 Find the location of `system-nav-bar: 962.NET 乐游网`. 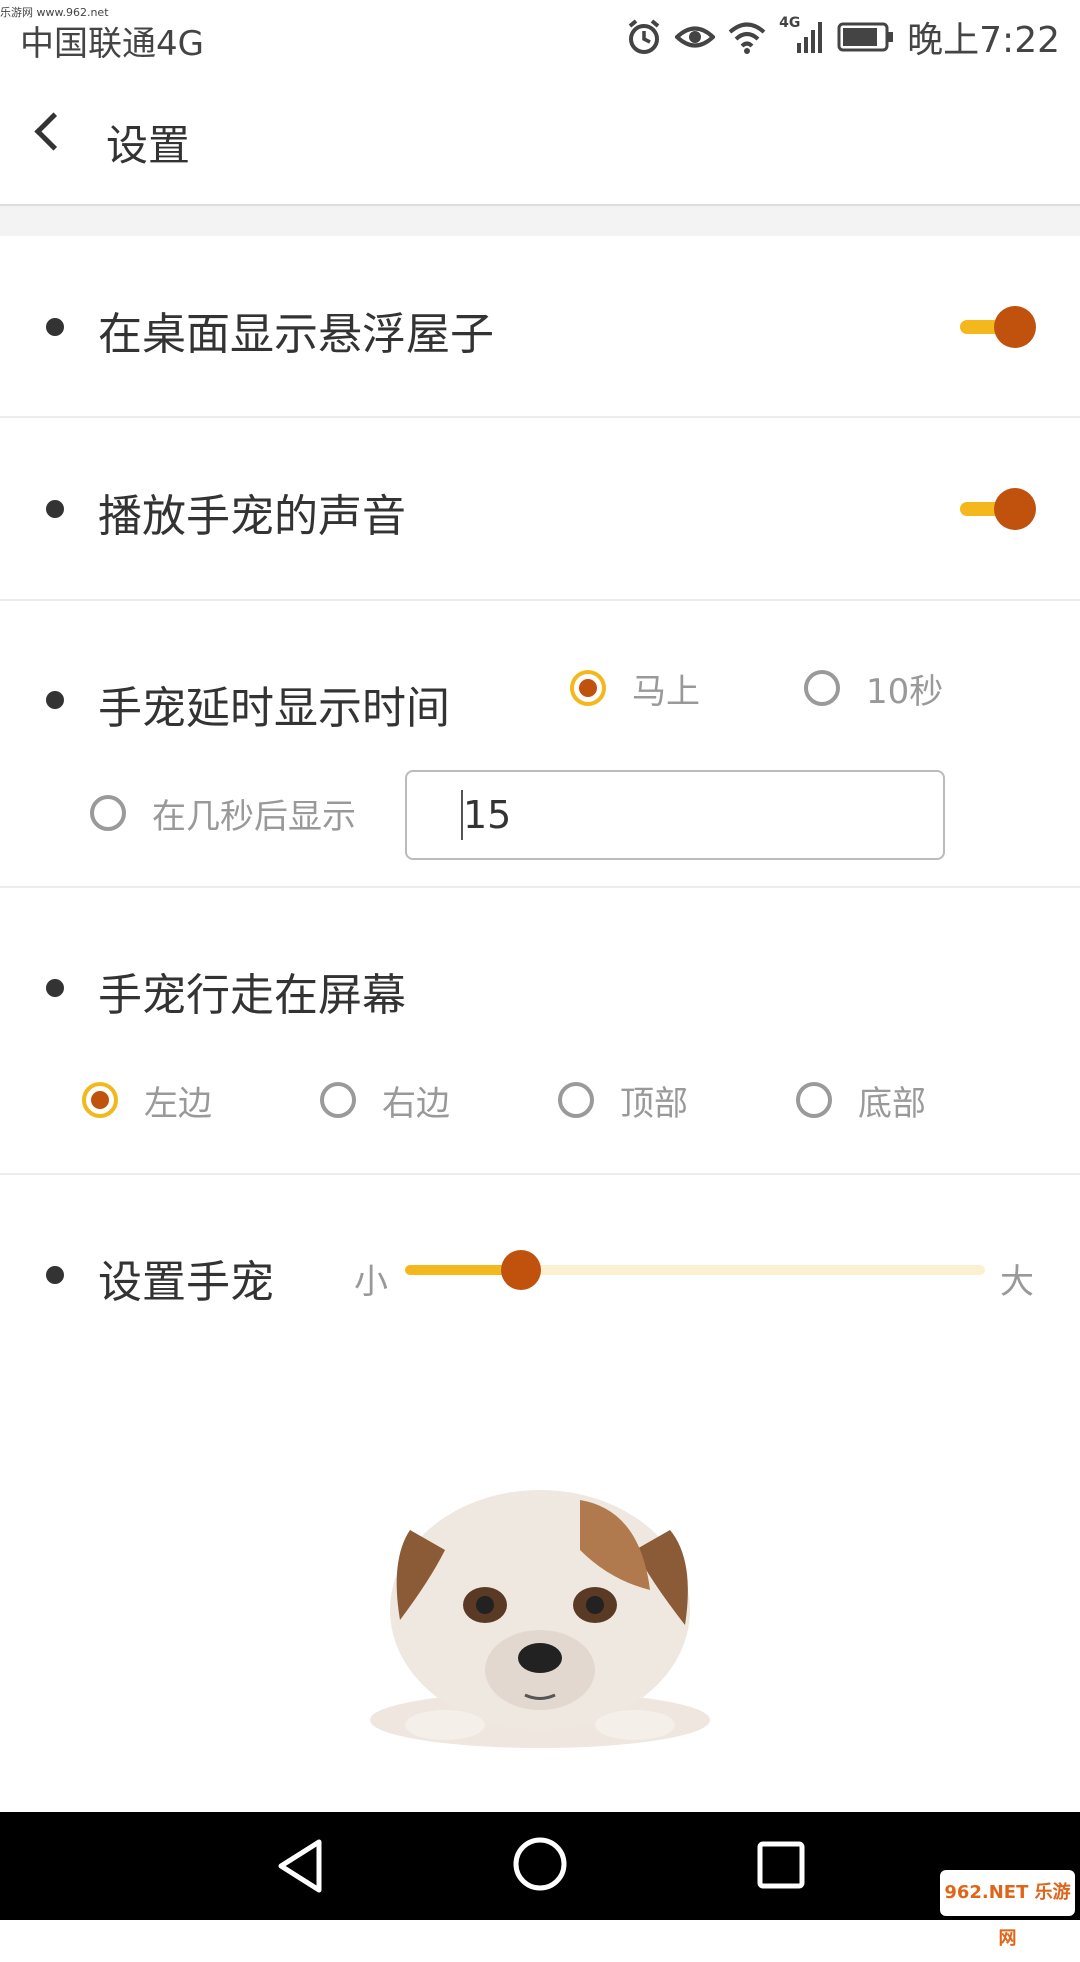

system-nav-bar: 962.NET 乐游网 is located at coordinates (540, 1880).